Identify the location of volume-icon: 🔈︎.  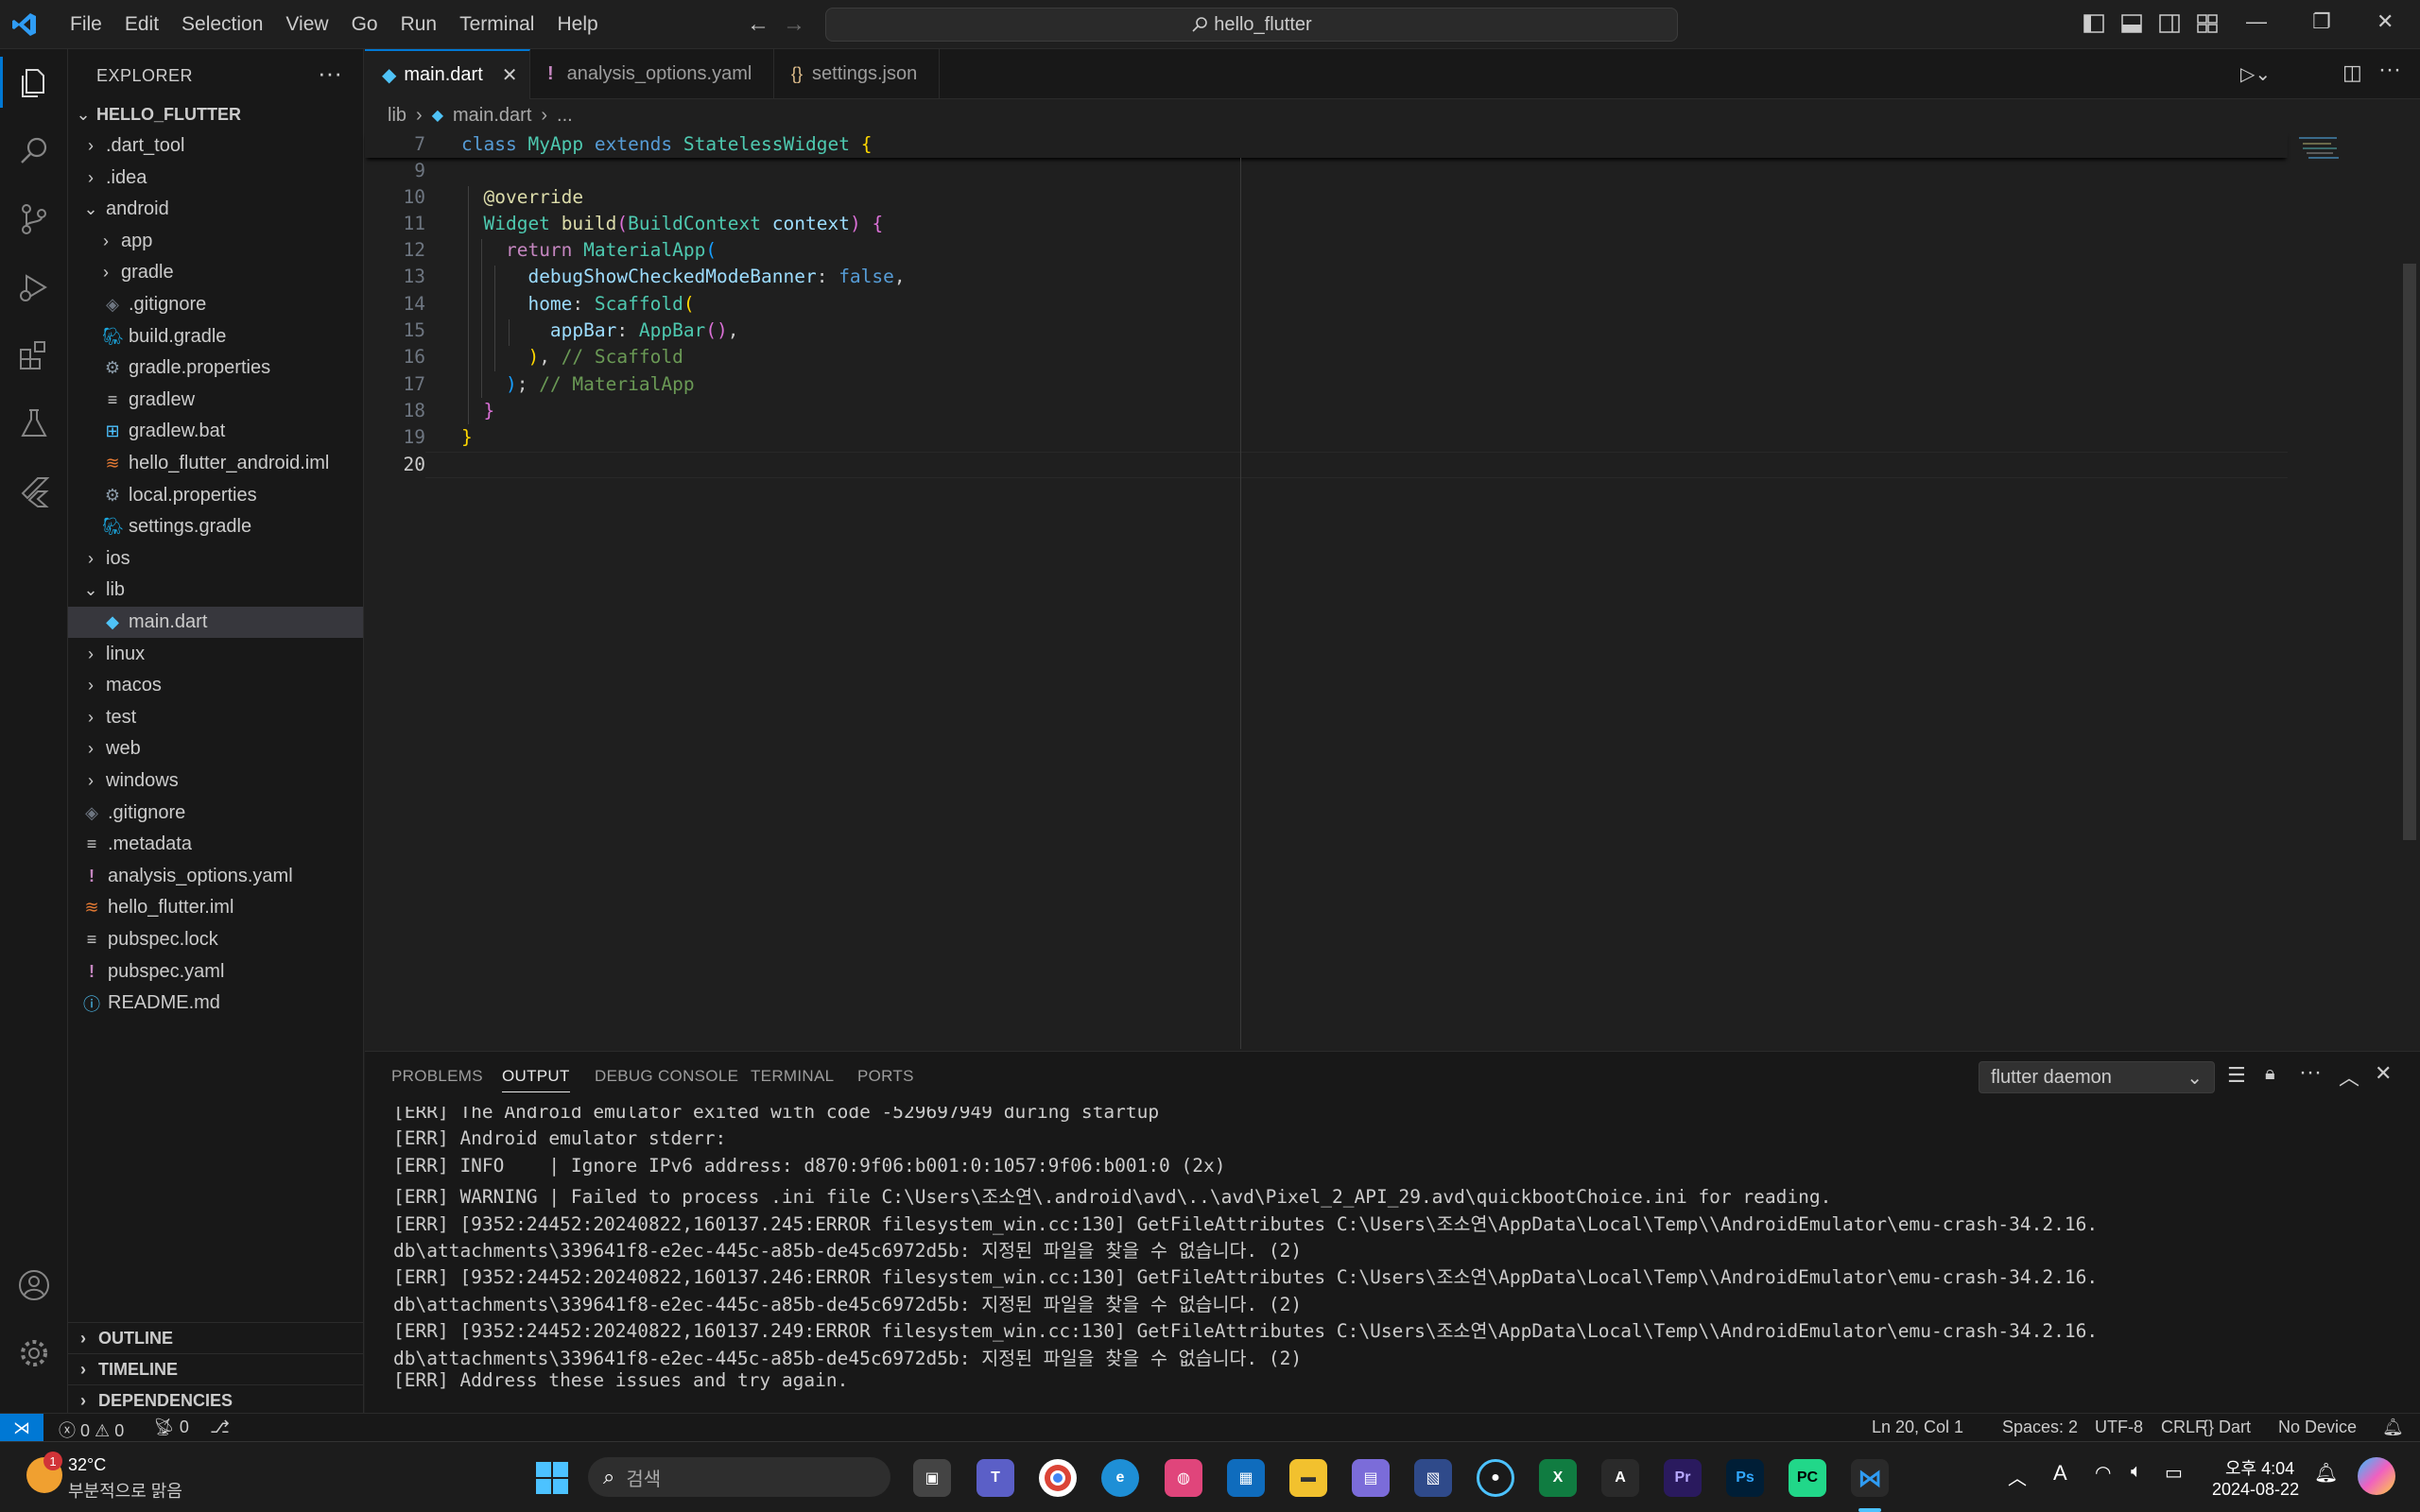
(2136, 1472).